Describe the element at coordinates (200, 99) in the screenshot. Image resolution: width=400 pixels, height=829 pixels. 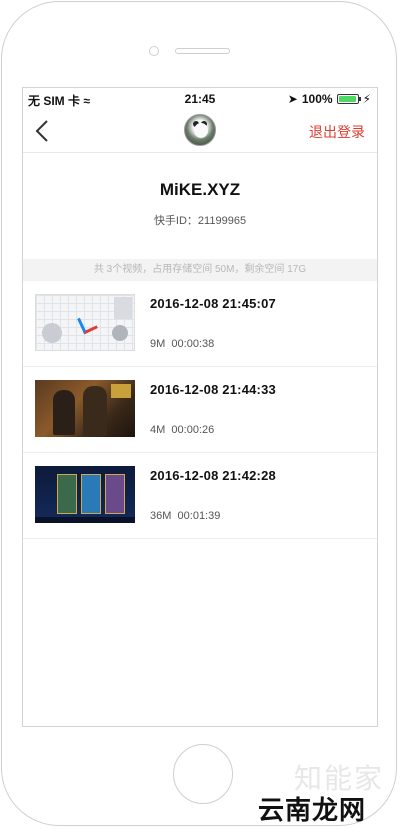
I see `status-bar: 无 SIM 卡 ≈ 21:45 ➤ 100% ⚡` at that location.